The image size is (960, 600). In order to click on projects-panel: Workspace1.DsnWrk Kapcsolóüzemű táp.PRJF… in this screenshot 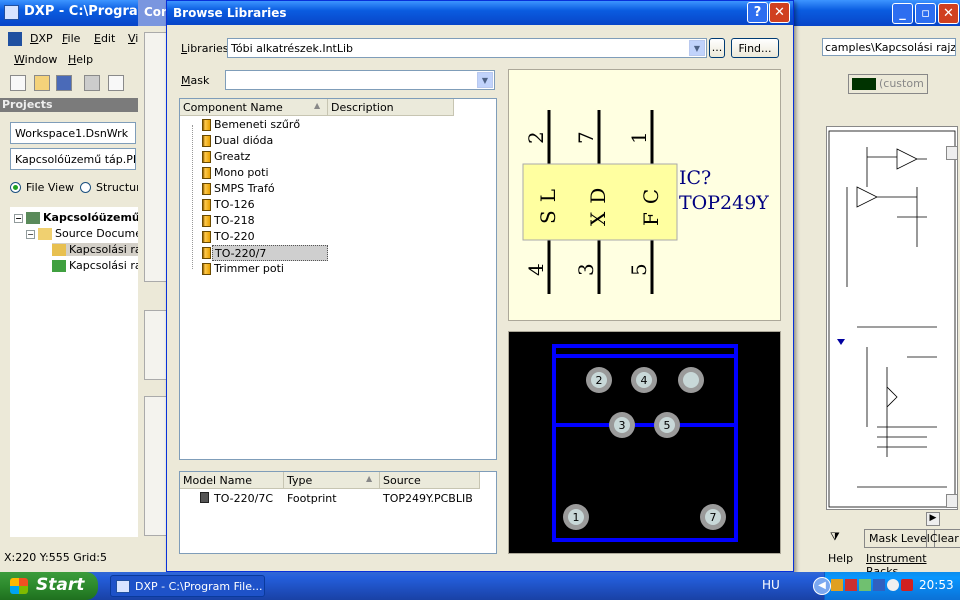, I will do `click(73, 329)`.